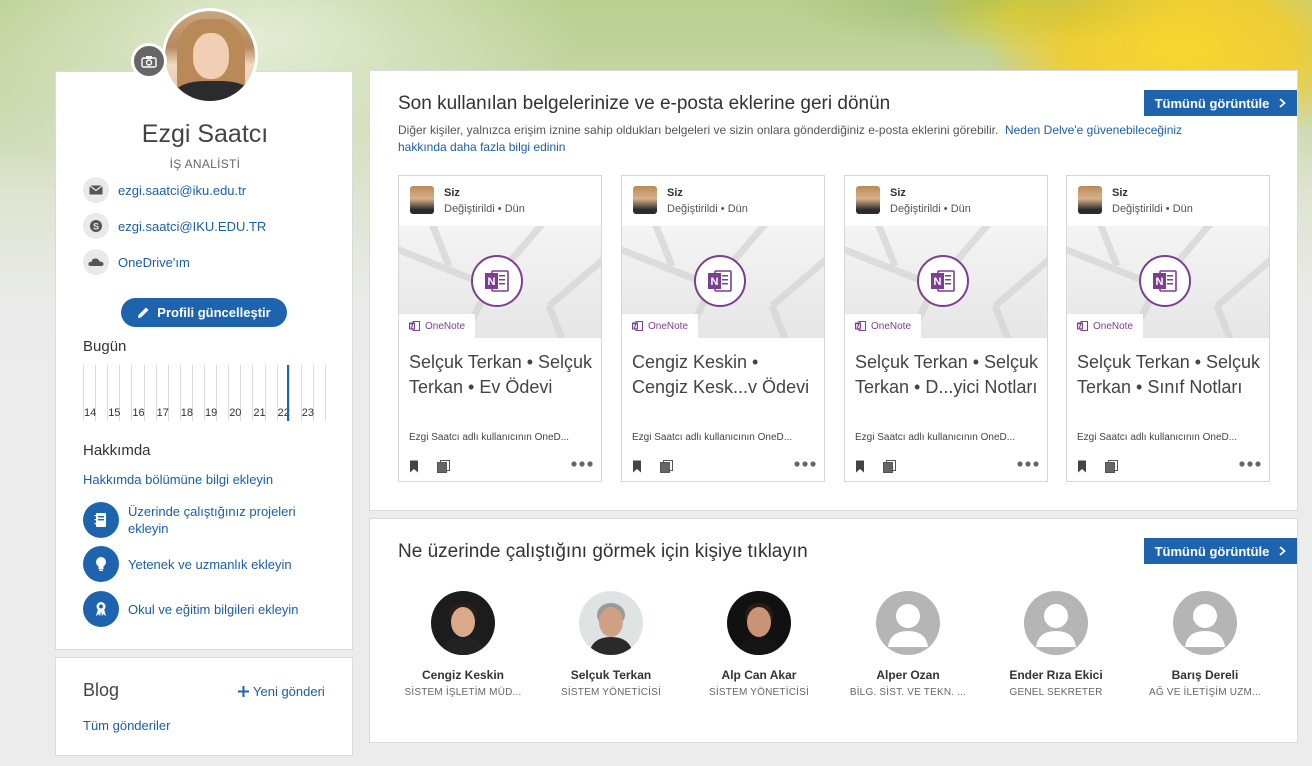 This screenshot has height=766, width=1312. What do you see at coordinates (149, 61) in the screenshot?
I see `change-photo-camera-icon` at bounding box center [149, 61].